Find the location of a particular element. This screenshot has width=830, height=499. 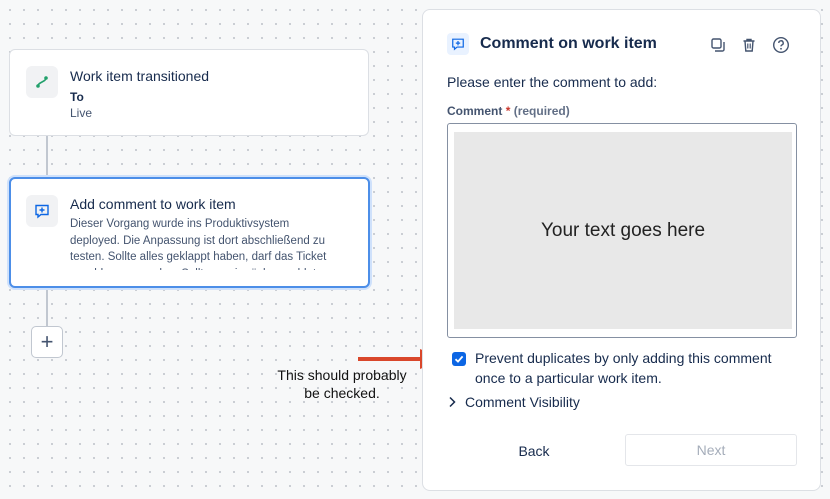

comment-visibility-label: Comment Visibility is located at coordinates (522, 402).